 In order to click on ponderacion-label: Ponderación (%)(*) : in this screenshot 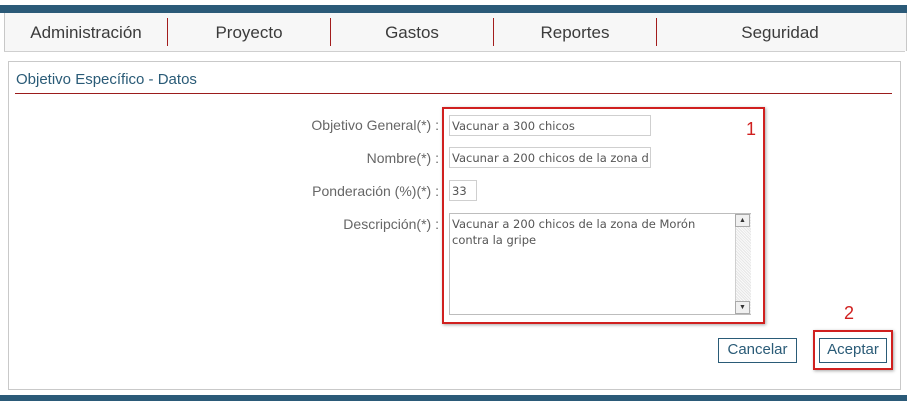, I will do `click(375, 191)`.